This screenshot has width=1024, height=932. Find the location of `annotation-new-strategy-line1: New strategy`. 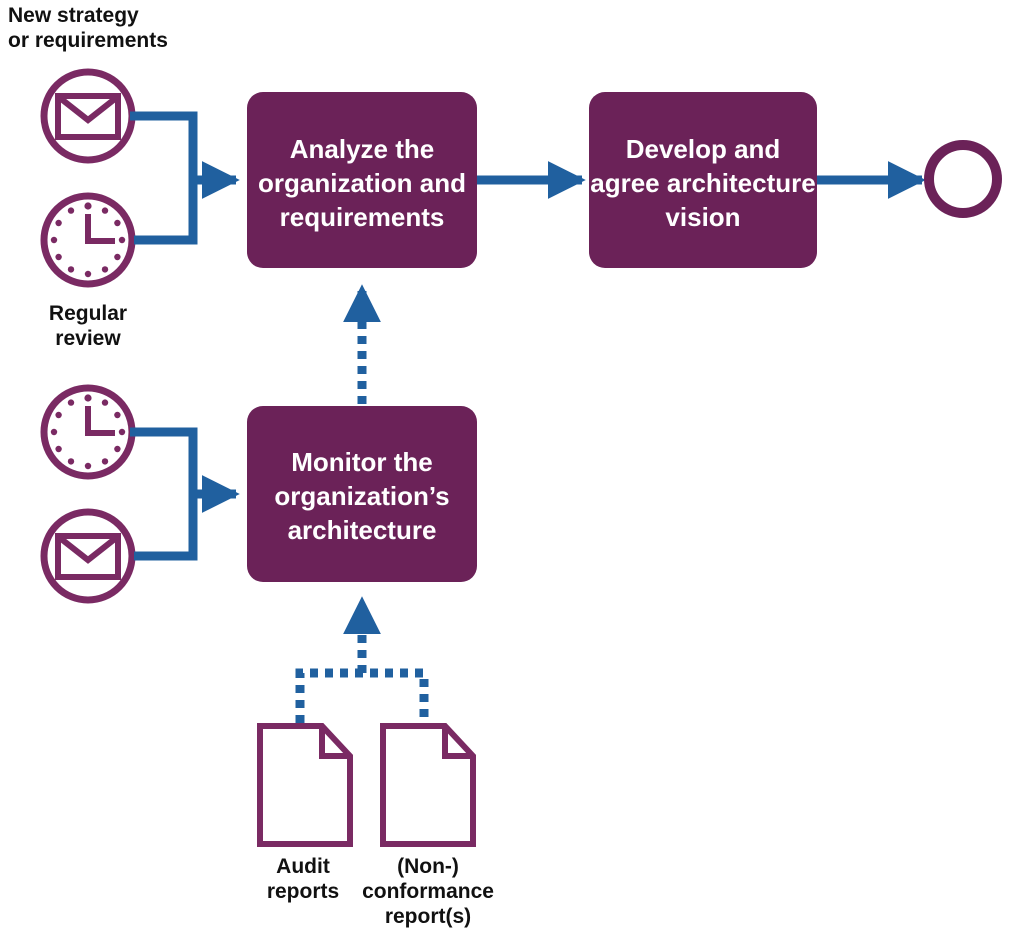

annotation-new-strategy-line1: New strategy is located at coordinates (73, 15).